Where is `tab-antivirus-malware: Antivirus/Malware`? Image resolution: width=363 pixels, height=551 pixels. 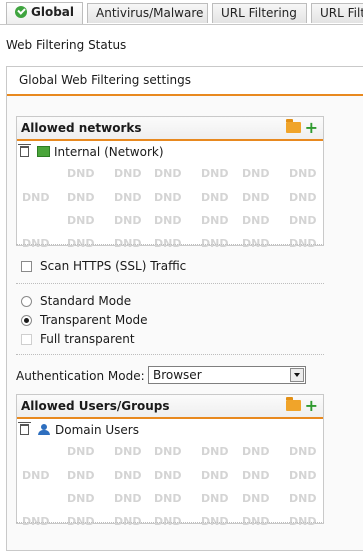
tab-antivirus-malware: Antivirus/Malware is located at coordinates (147, 13).